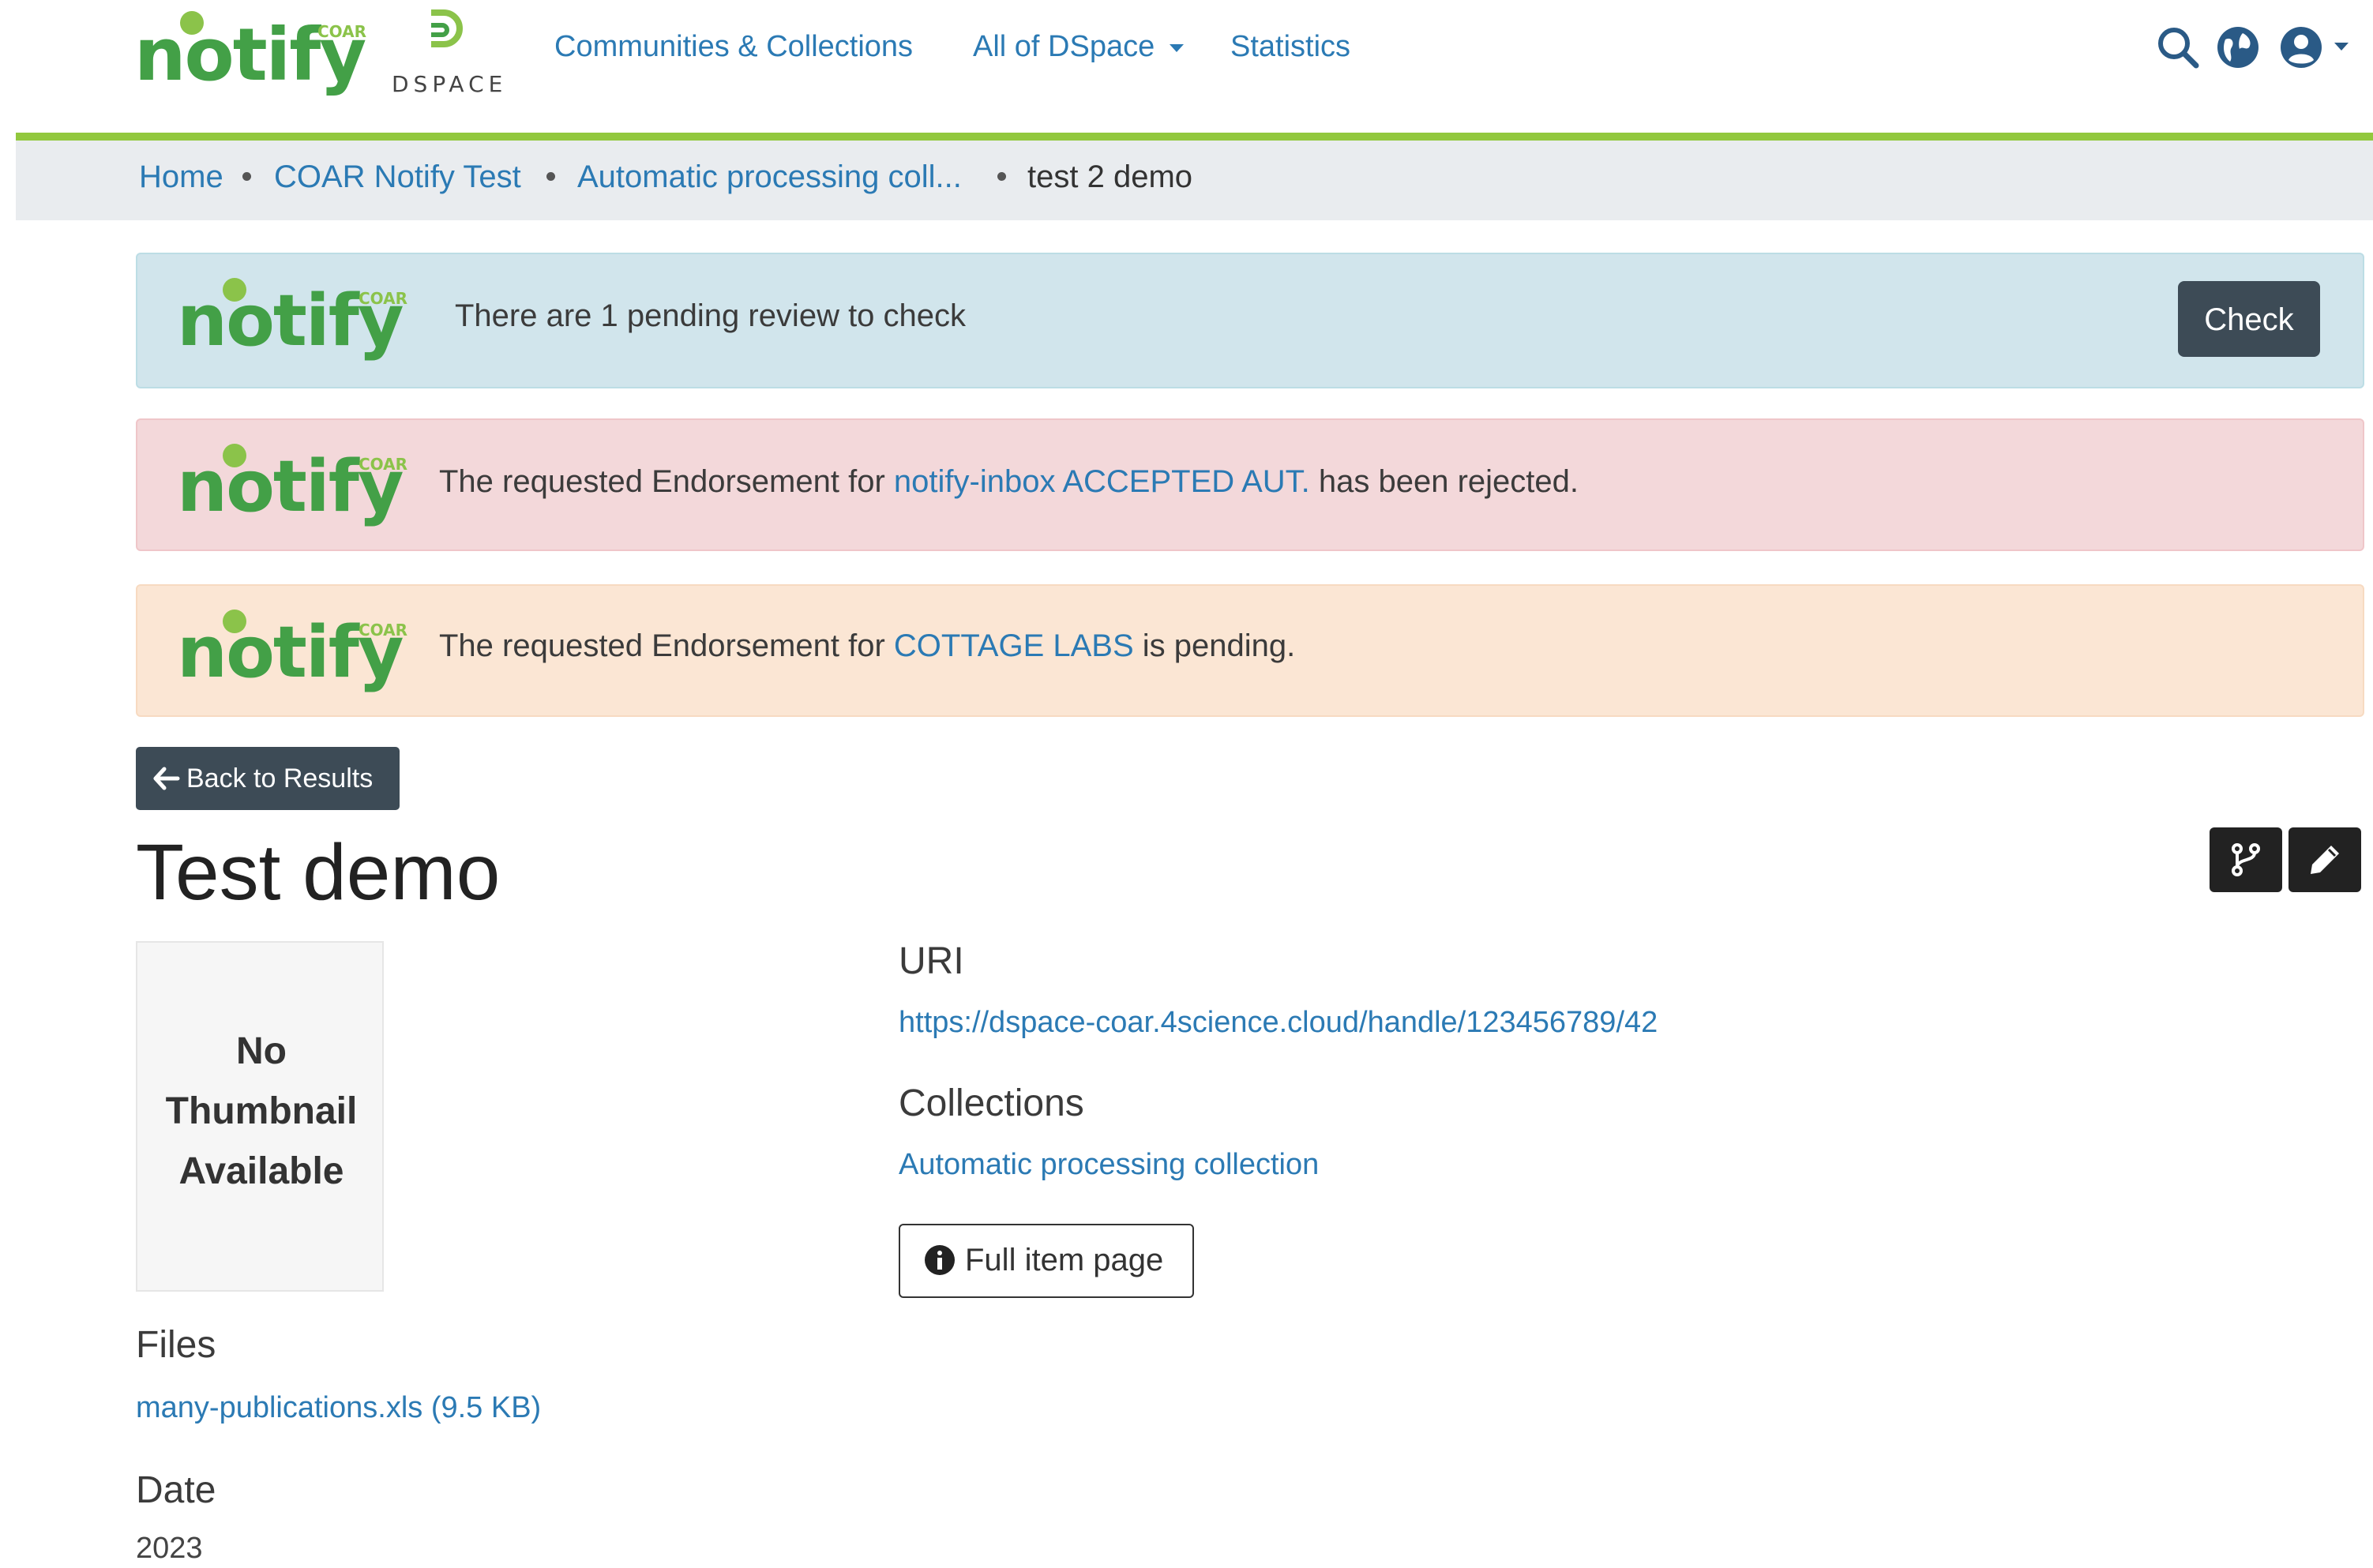 The width and height of the screenshot is (2373, 1568). Describe the element at coordinates (2238, 47) in the screenshot. I see `globe-icon` at that location.